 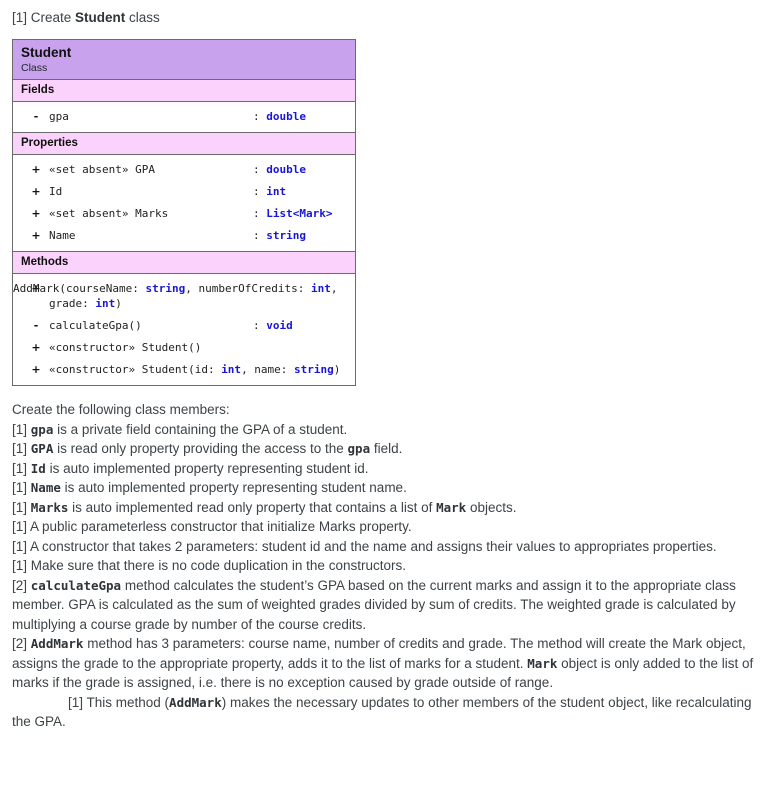 I want to click on uml-member-signature: Id, so click(x=56, y=191).